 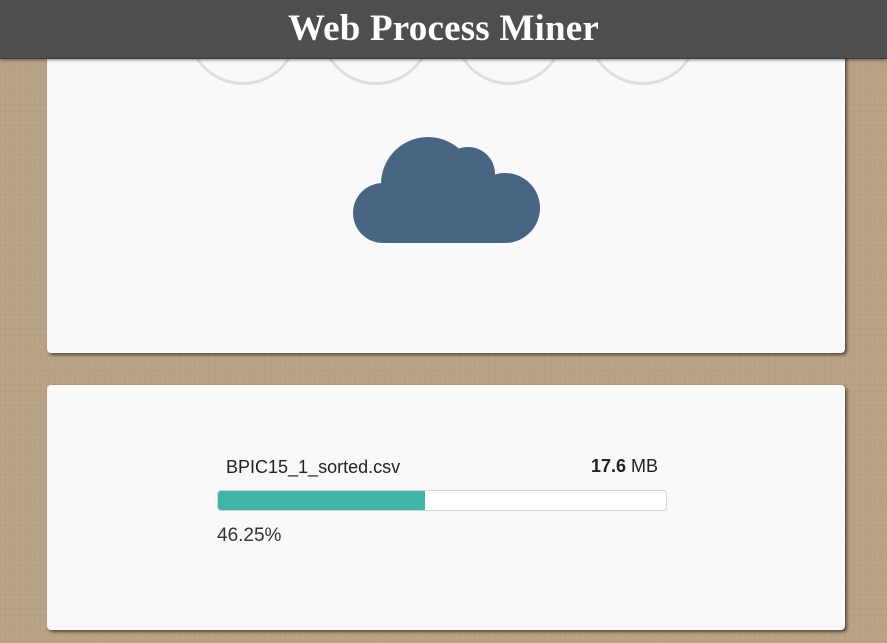 What do you see at coordinates (608, 466) in the screenshot?
I see `file-size-value: 17.6` at bounding box center [608, 466].